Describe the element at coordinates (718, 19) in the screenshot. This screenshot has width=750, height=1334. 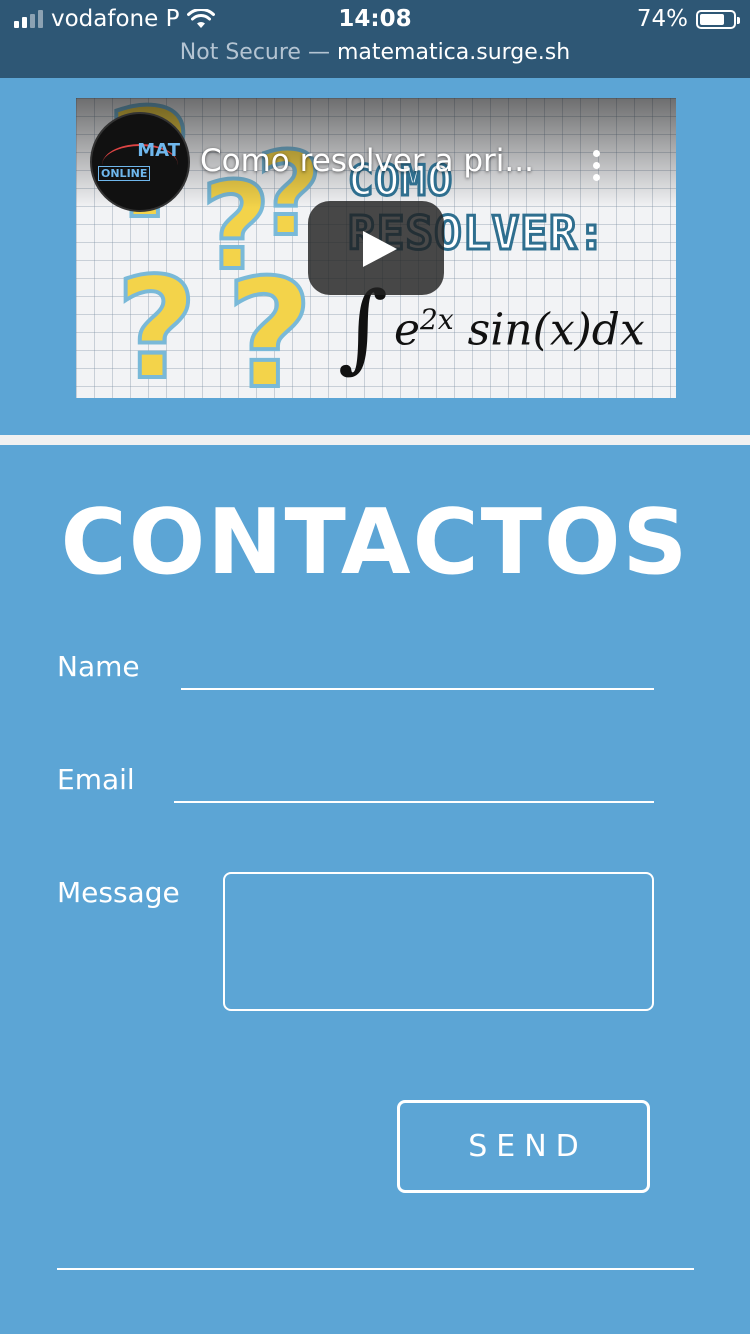
I see `battery-icon` at that location.